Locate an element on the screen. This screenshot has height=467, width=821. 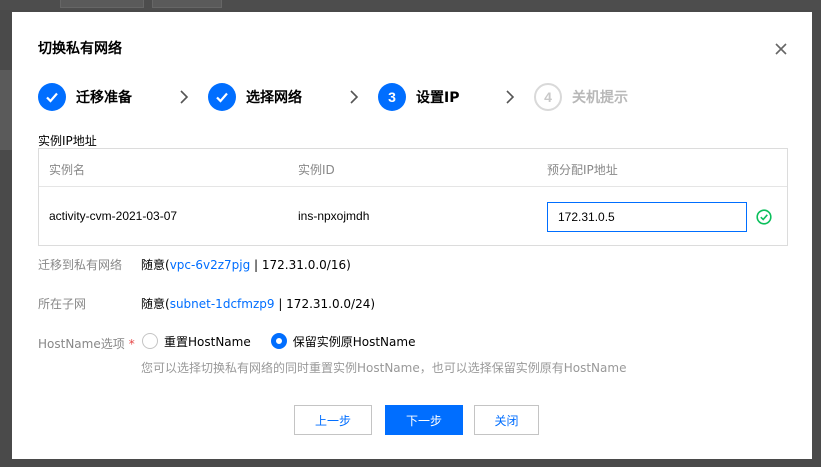
ip-address-input is located at coordinates (647, 217).